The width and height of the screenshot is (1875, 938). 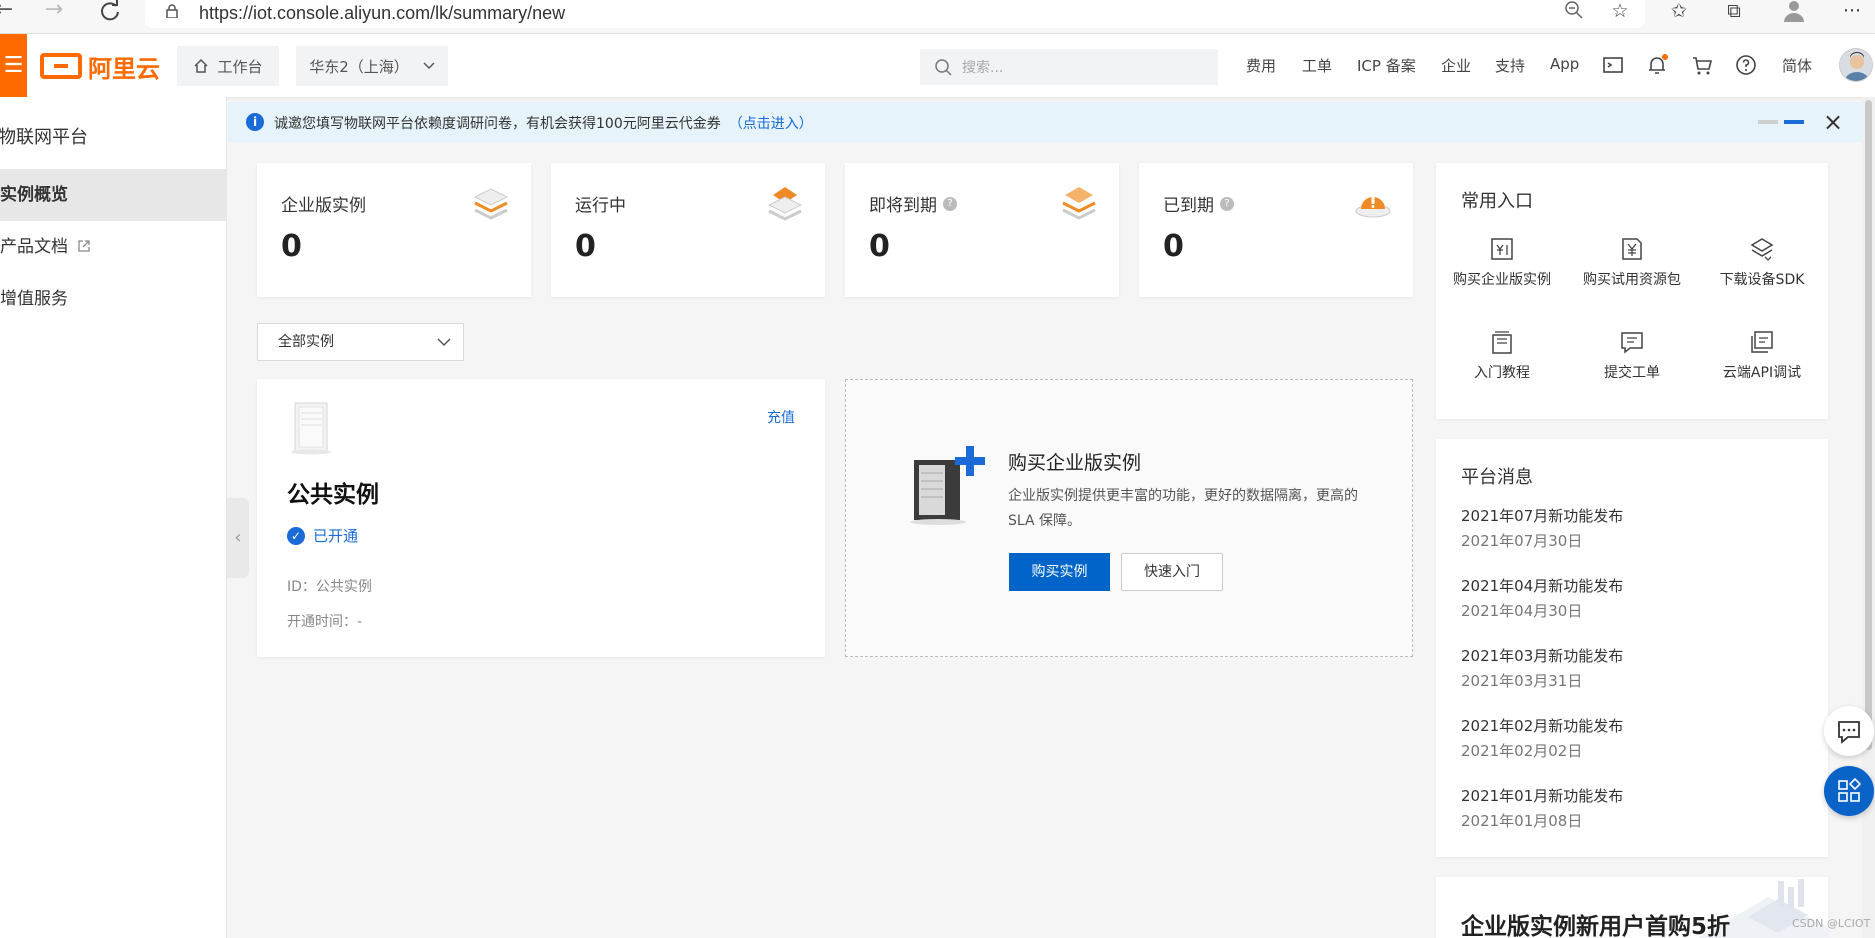 What do you see at coordinates (1574, 12) in the screenshot?
I see `zoom-out-icon` at bounding box center [1574, 12].